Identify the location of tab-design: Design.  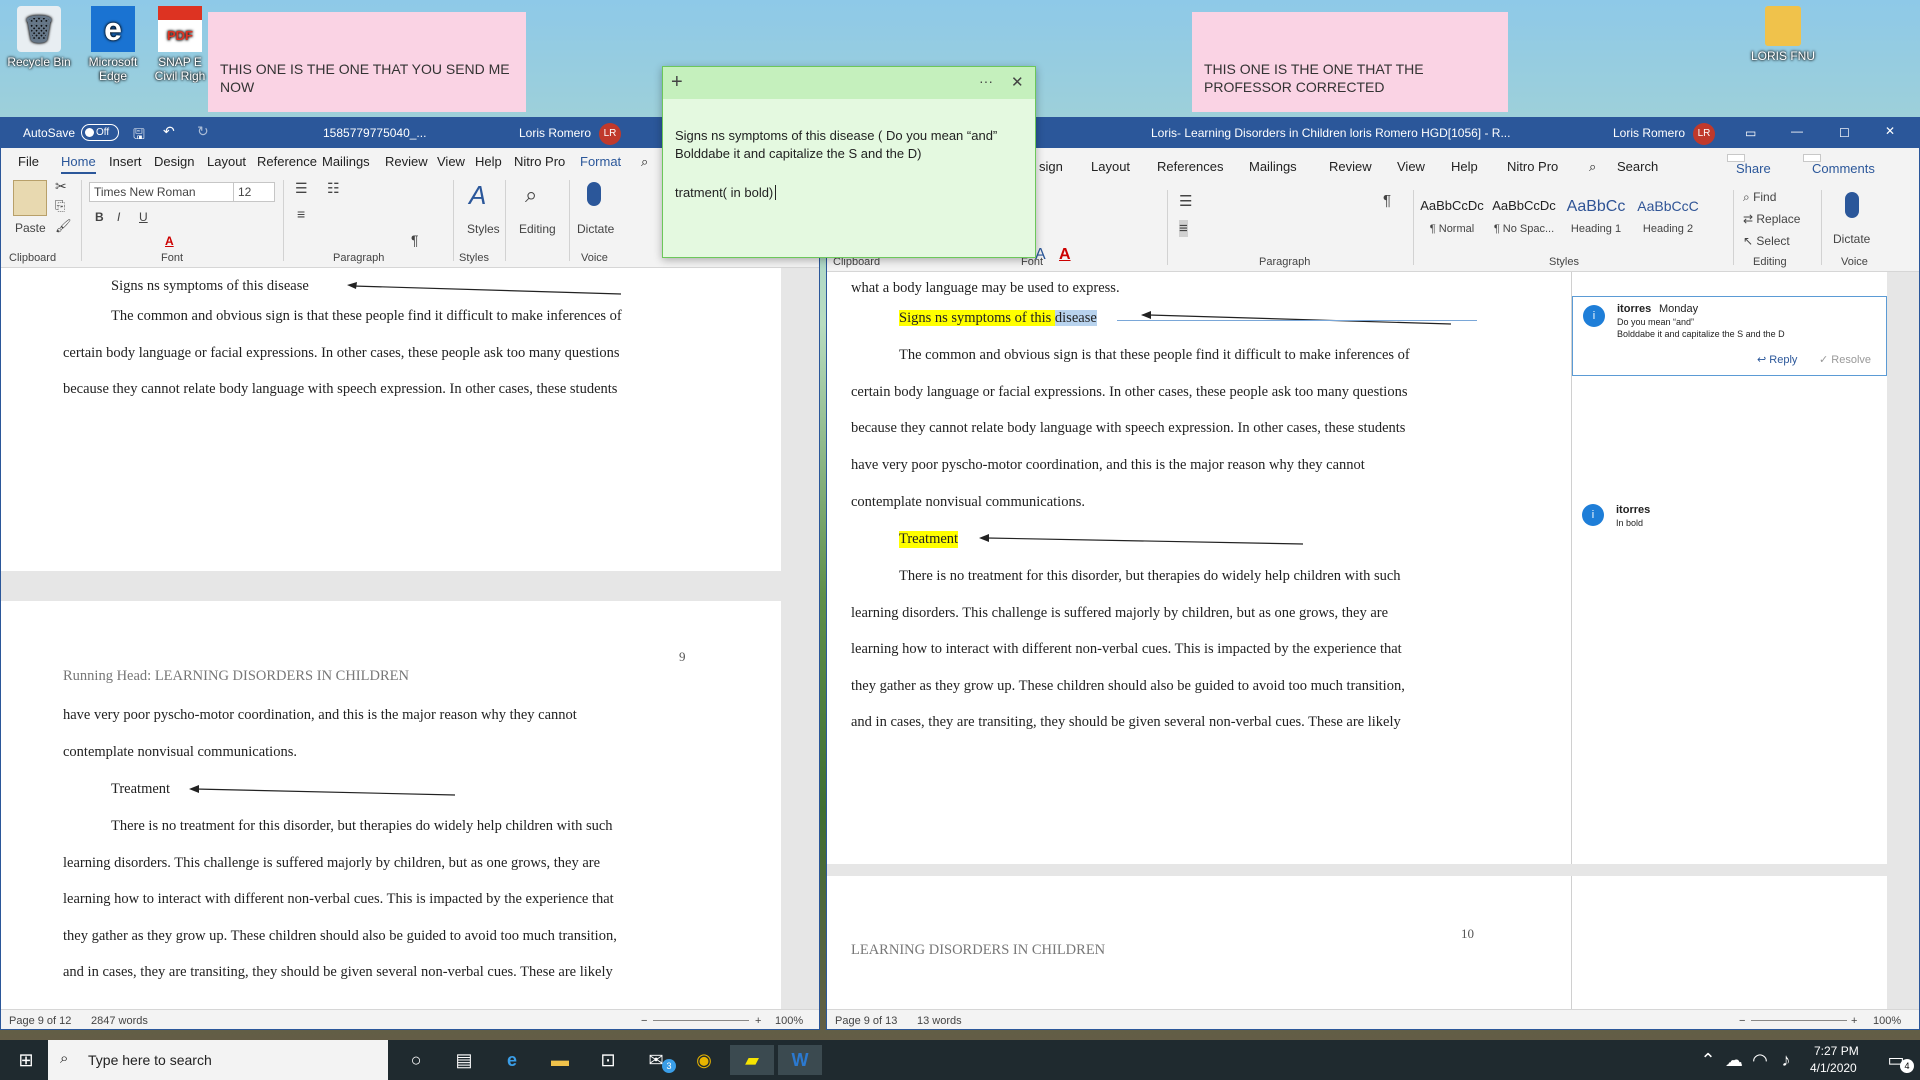
(174, 161).